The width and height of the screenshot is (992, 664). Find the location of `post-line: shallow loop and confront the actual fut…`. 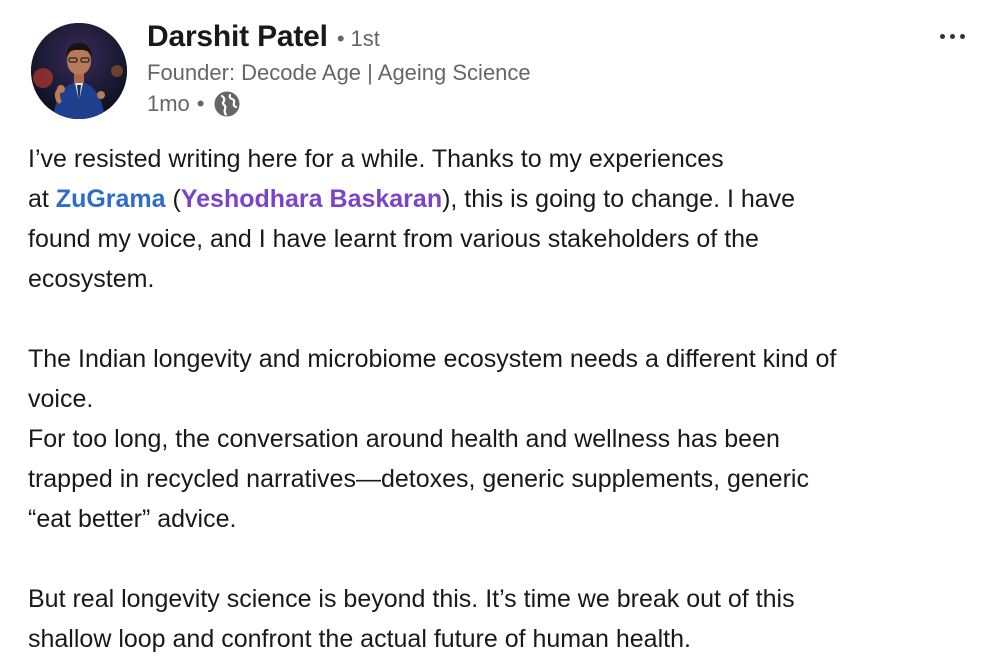

post-line: shallow loop and confront the actual fut… is located at coordinates (359, 639).